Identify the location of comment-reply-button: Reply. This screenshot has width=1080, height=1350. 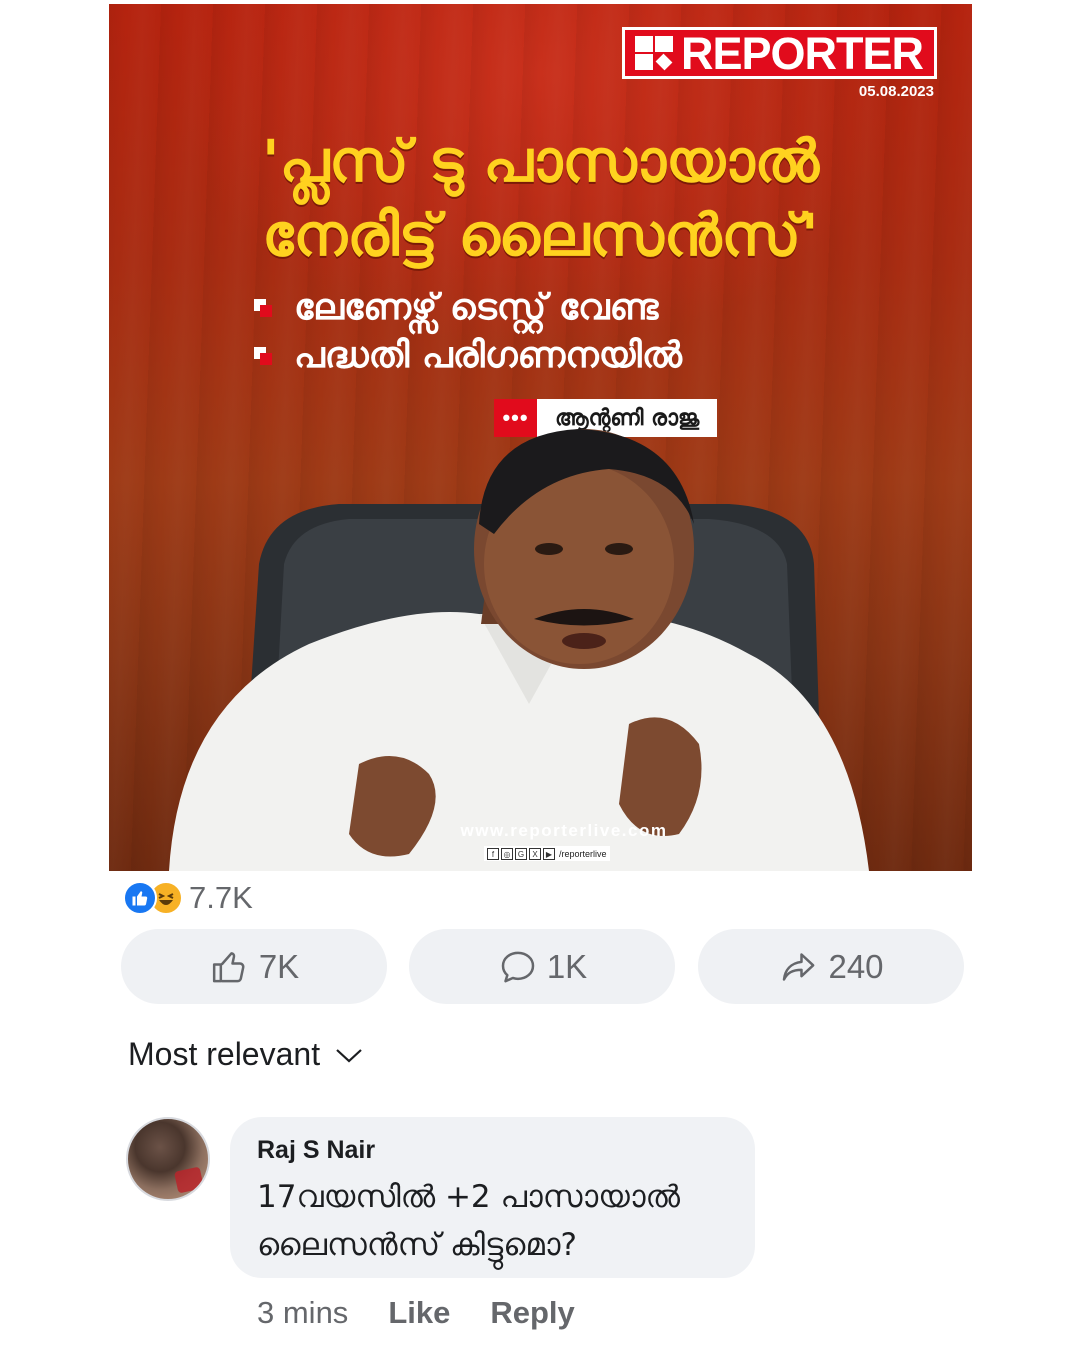
(532, 1313).